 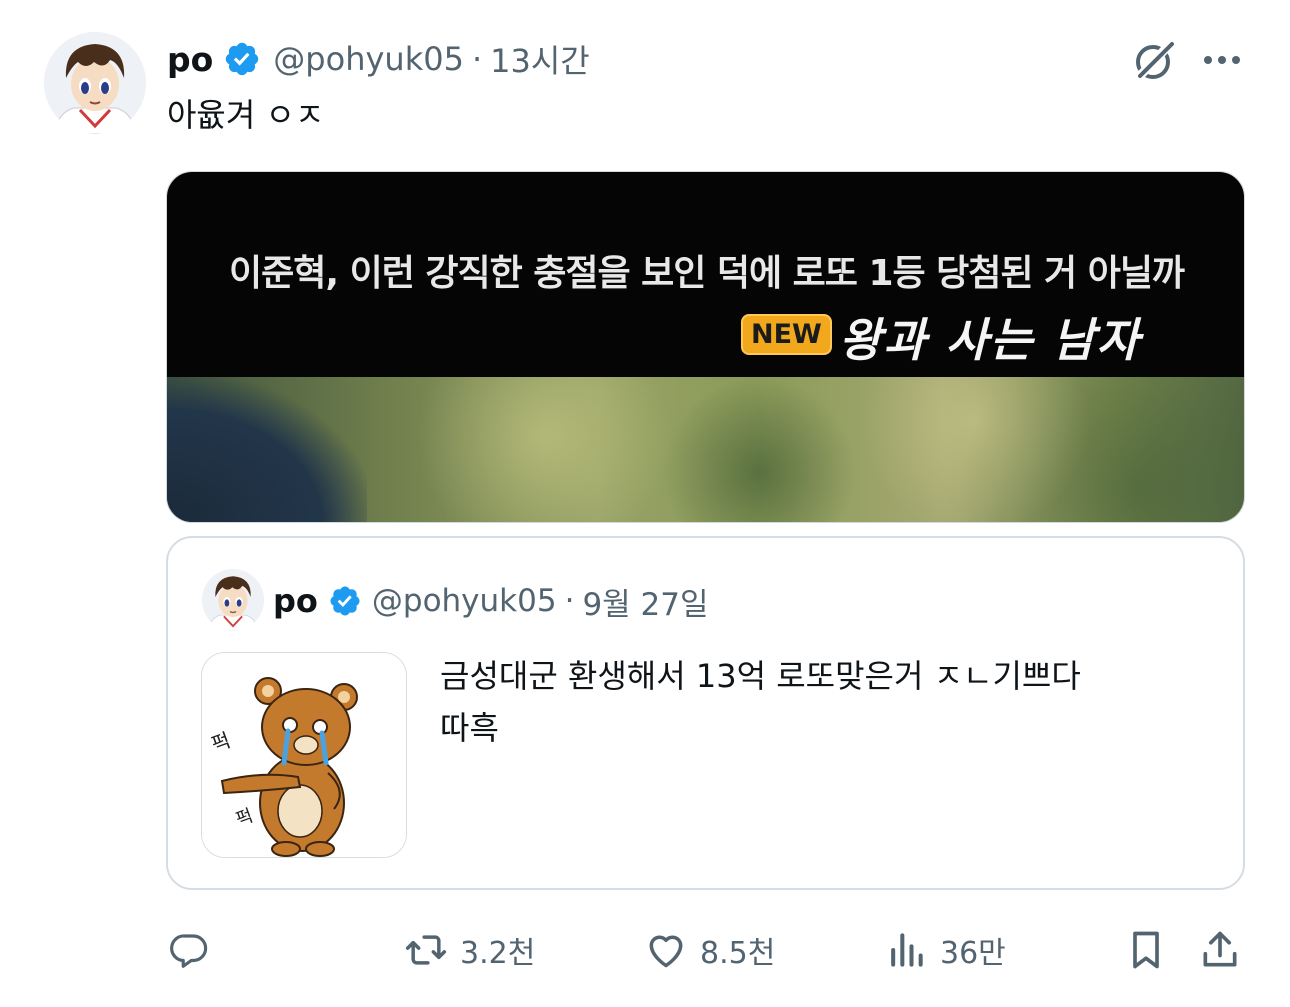 What do you see at coordinates (469, 728) in the screenshot?
I see `quoted-text-line: 따흑` at bounding box center [469, 728].